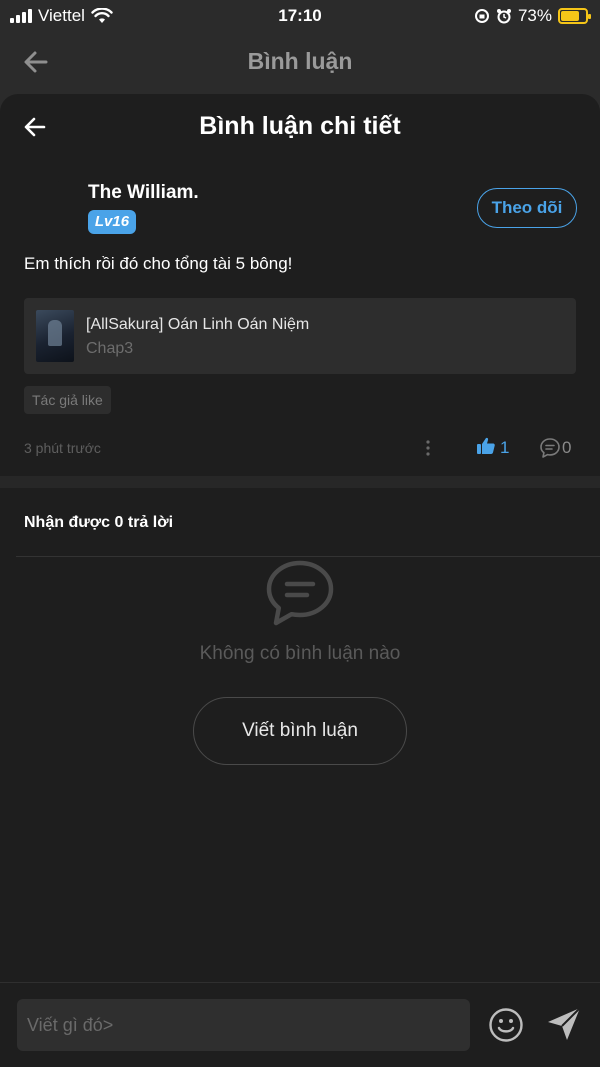 The width and height of the screenshot is (600, 1067). I want to click on background-page-title: Bình luận, so click(300, 61).